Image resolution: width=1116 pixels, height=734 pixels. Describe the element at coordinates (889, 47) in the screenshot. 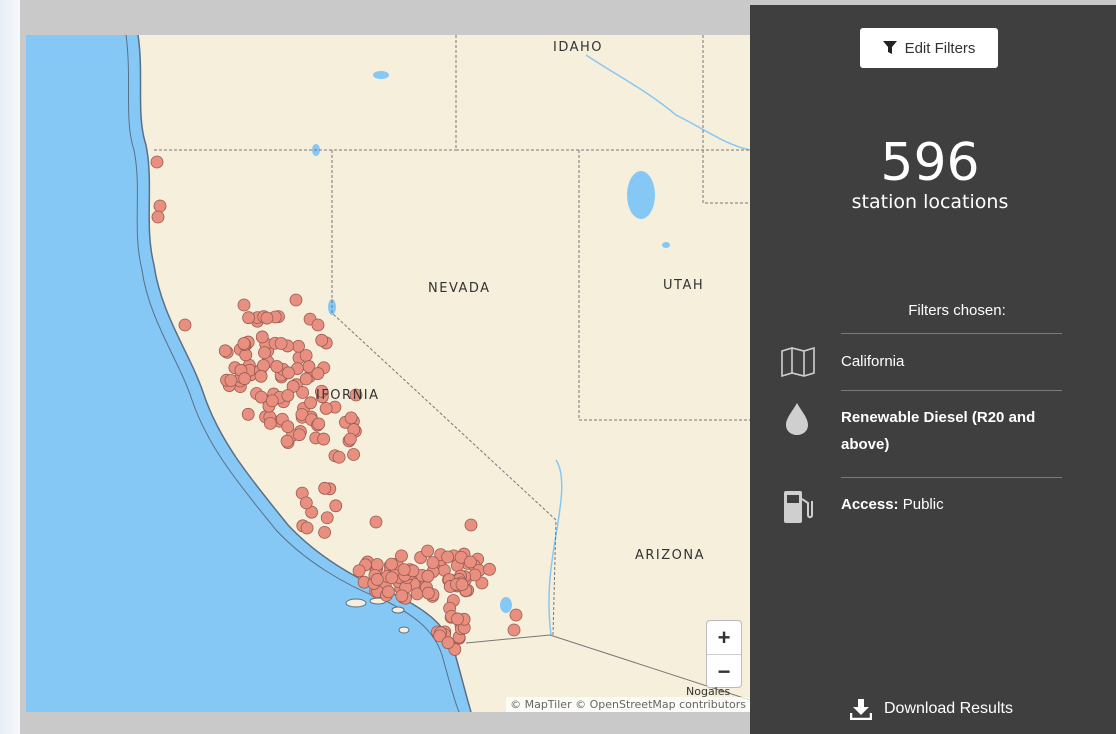

I see `filter-icon` at that location.